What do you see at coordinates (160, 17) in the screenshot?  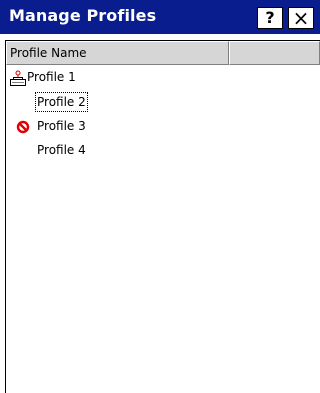 I see `title-bar: Manage Profiles ? ×` at bounding box center [160, 17].